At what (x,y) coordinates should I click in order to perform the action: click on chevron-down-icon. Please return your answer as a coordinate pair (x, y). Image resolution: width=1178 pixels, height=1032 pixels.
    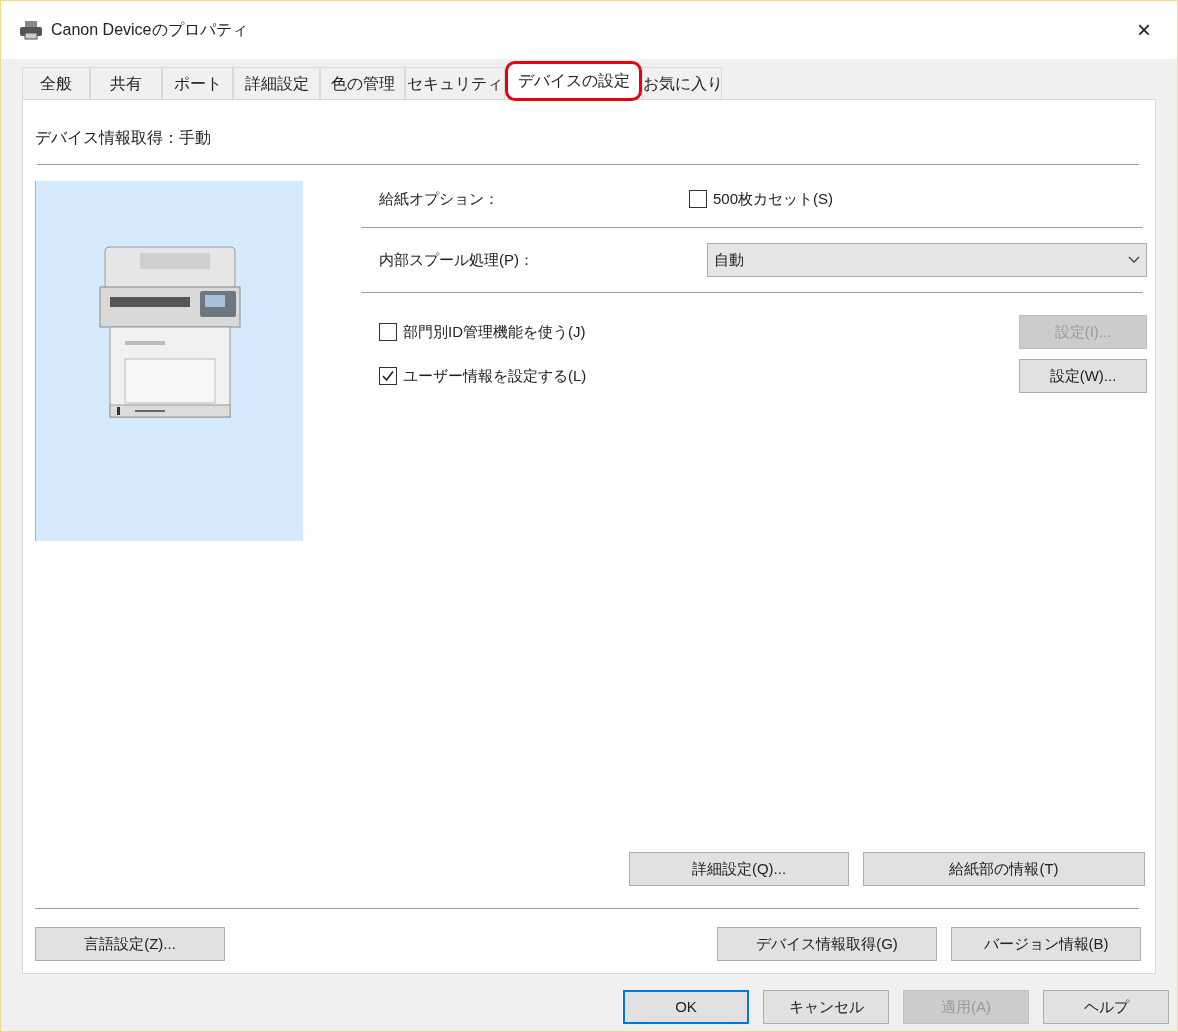
    Looking at the image, I should click on (1134, 260).